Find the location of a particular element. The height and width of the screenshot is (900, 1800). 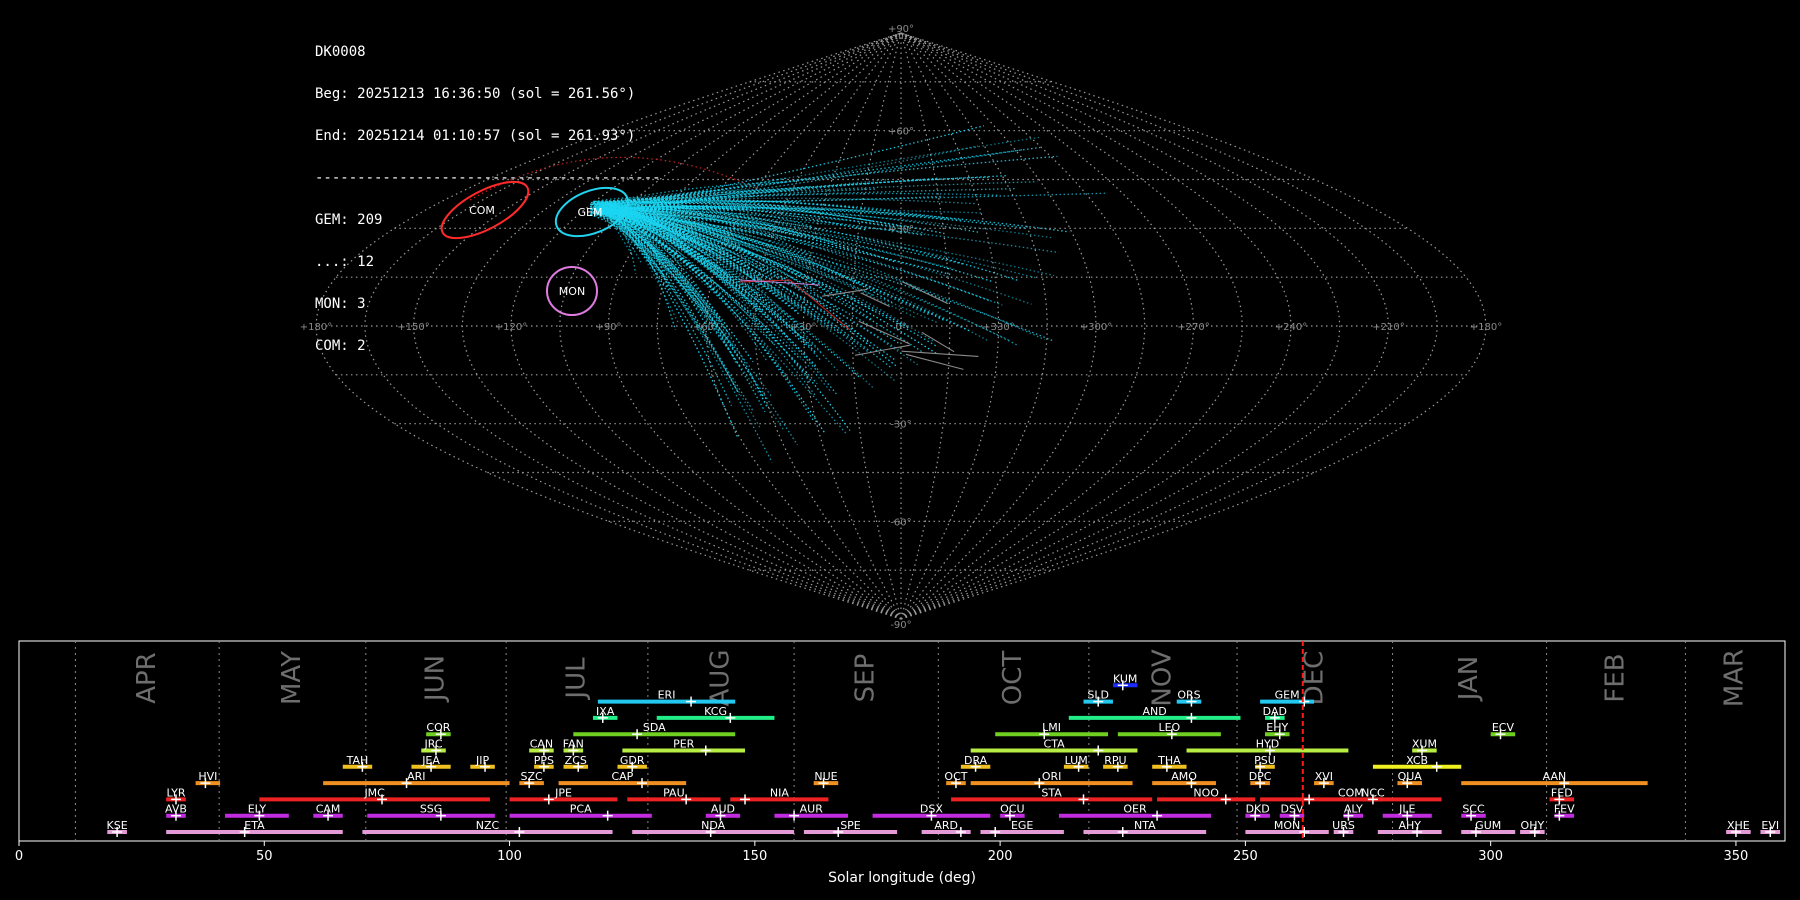

latitude-tick-label: -90° is located at coordinates (900, 625).